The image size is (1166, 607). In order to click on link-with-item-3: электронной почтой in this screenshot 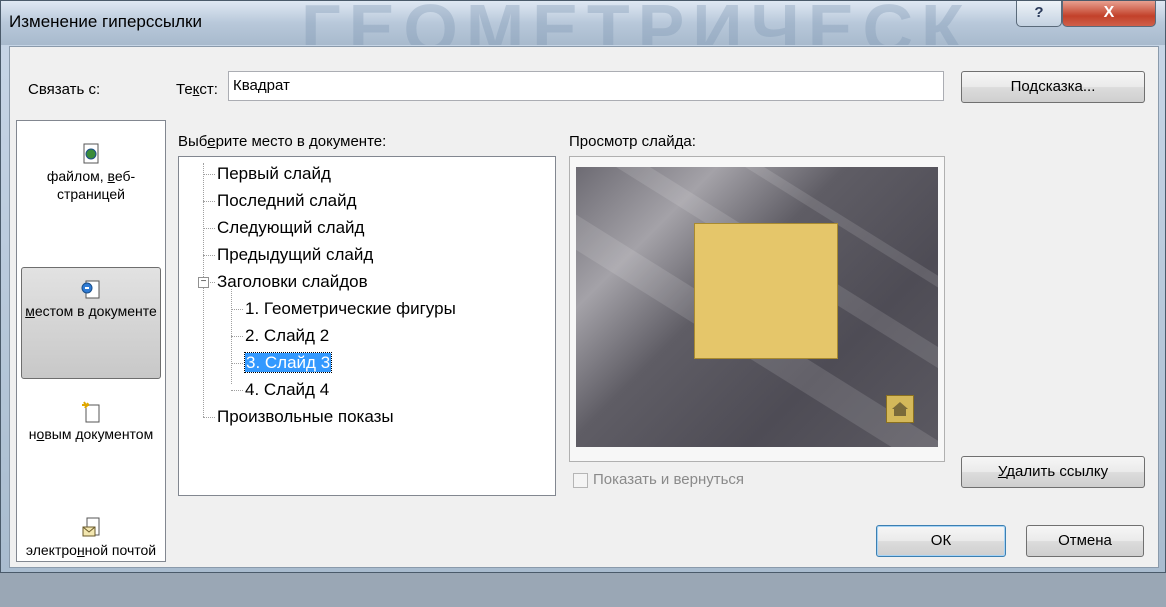, I will do `click(91, 557)`.